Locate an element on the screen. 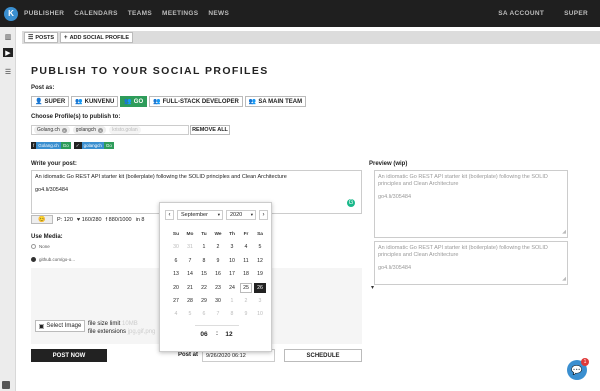  nav-teams: TEAMS is located at coordinates (140, 13).